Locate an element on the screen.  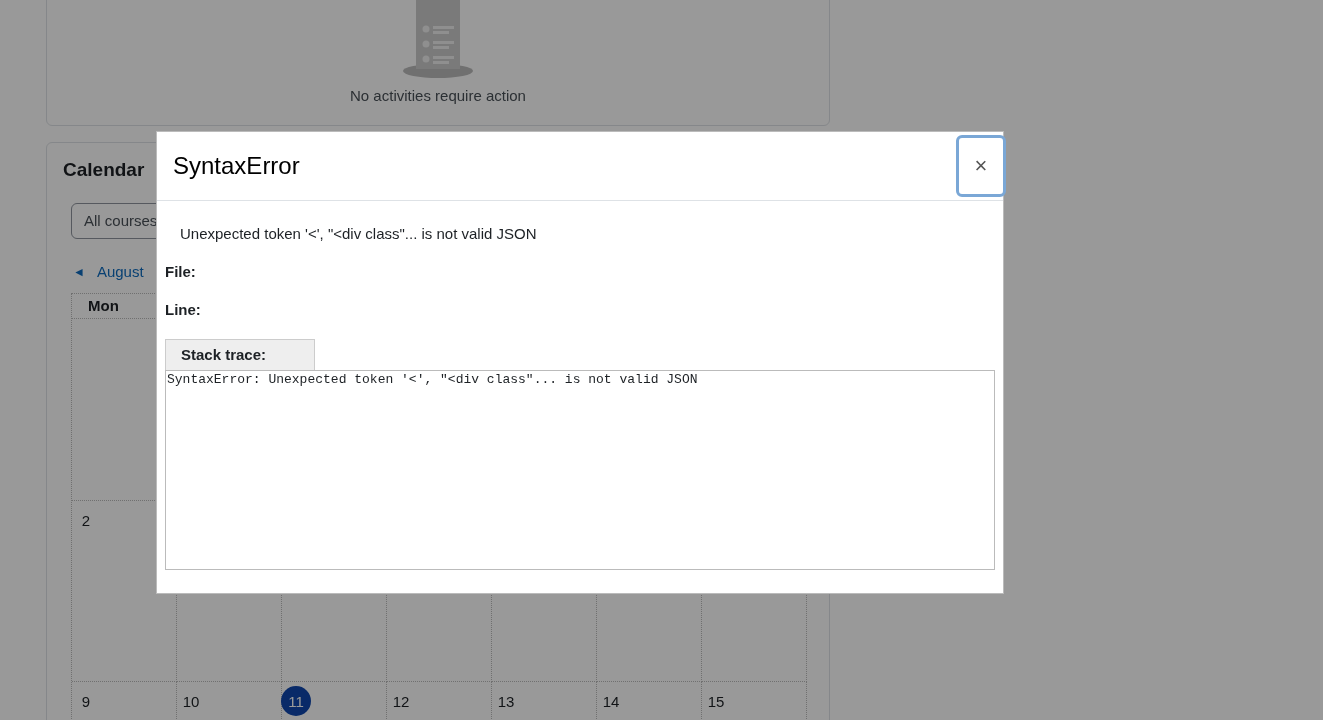
day-number: 10 is located at coordinates (191, 701).